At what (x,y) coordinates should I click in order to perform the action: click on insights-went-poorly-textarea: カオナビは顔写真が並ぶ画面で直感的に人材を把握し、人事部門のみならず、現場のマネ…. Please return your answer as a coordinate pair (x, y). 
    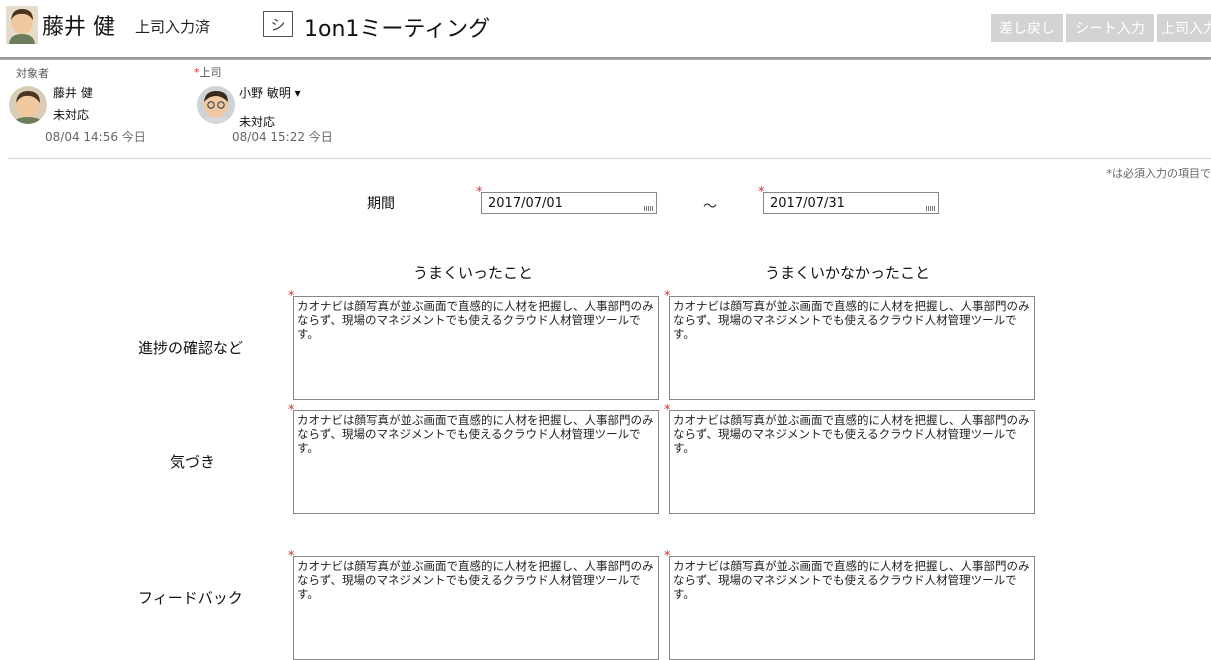
    Looking at the image, I should click on (852, 462).